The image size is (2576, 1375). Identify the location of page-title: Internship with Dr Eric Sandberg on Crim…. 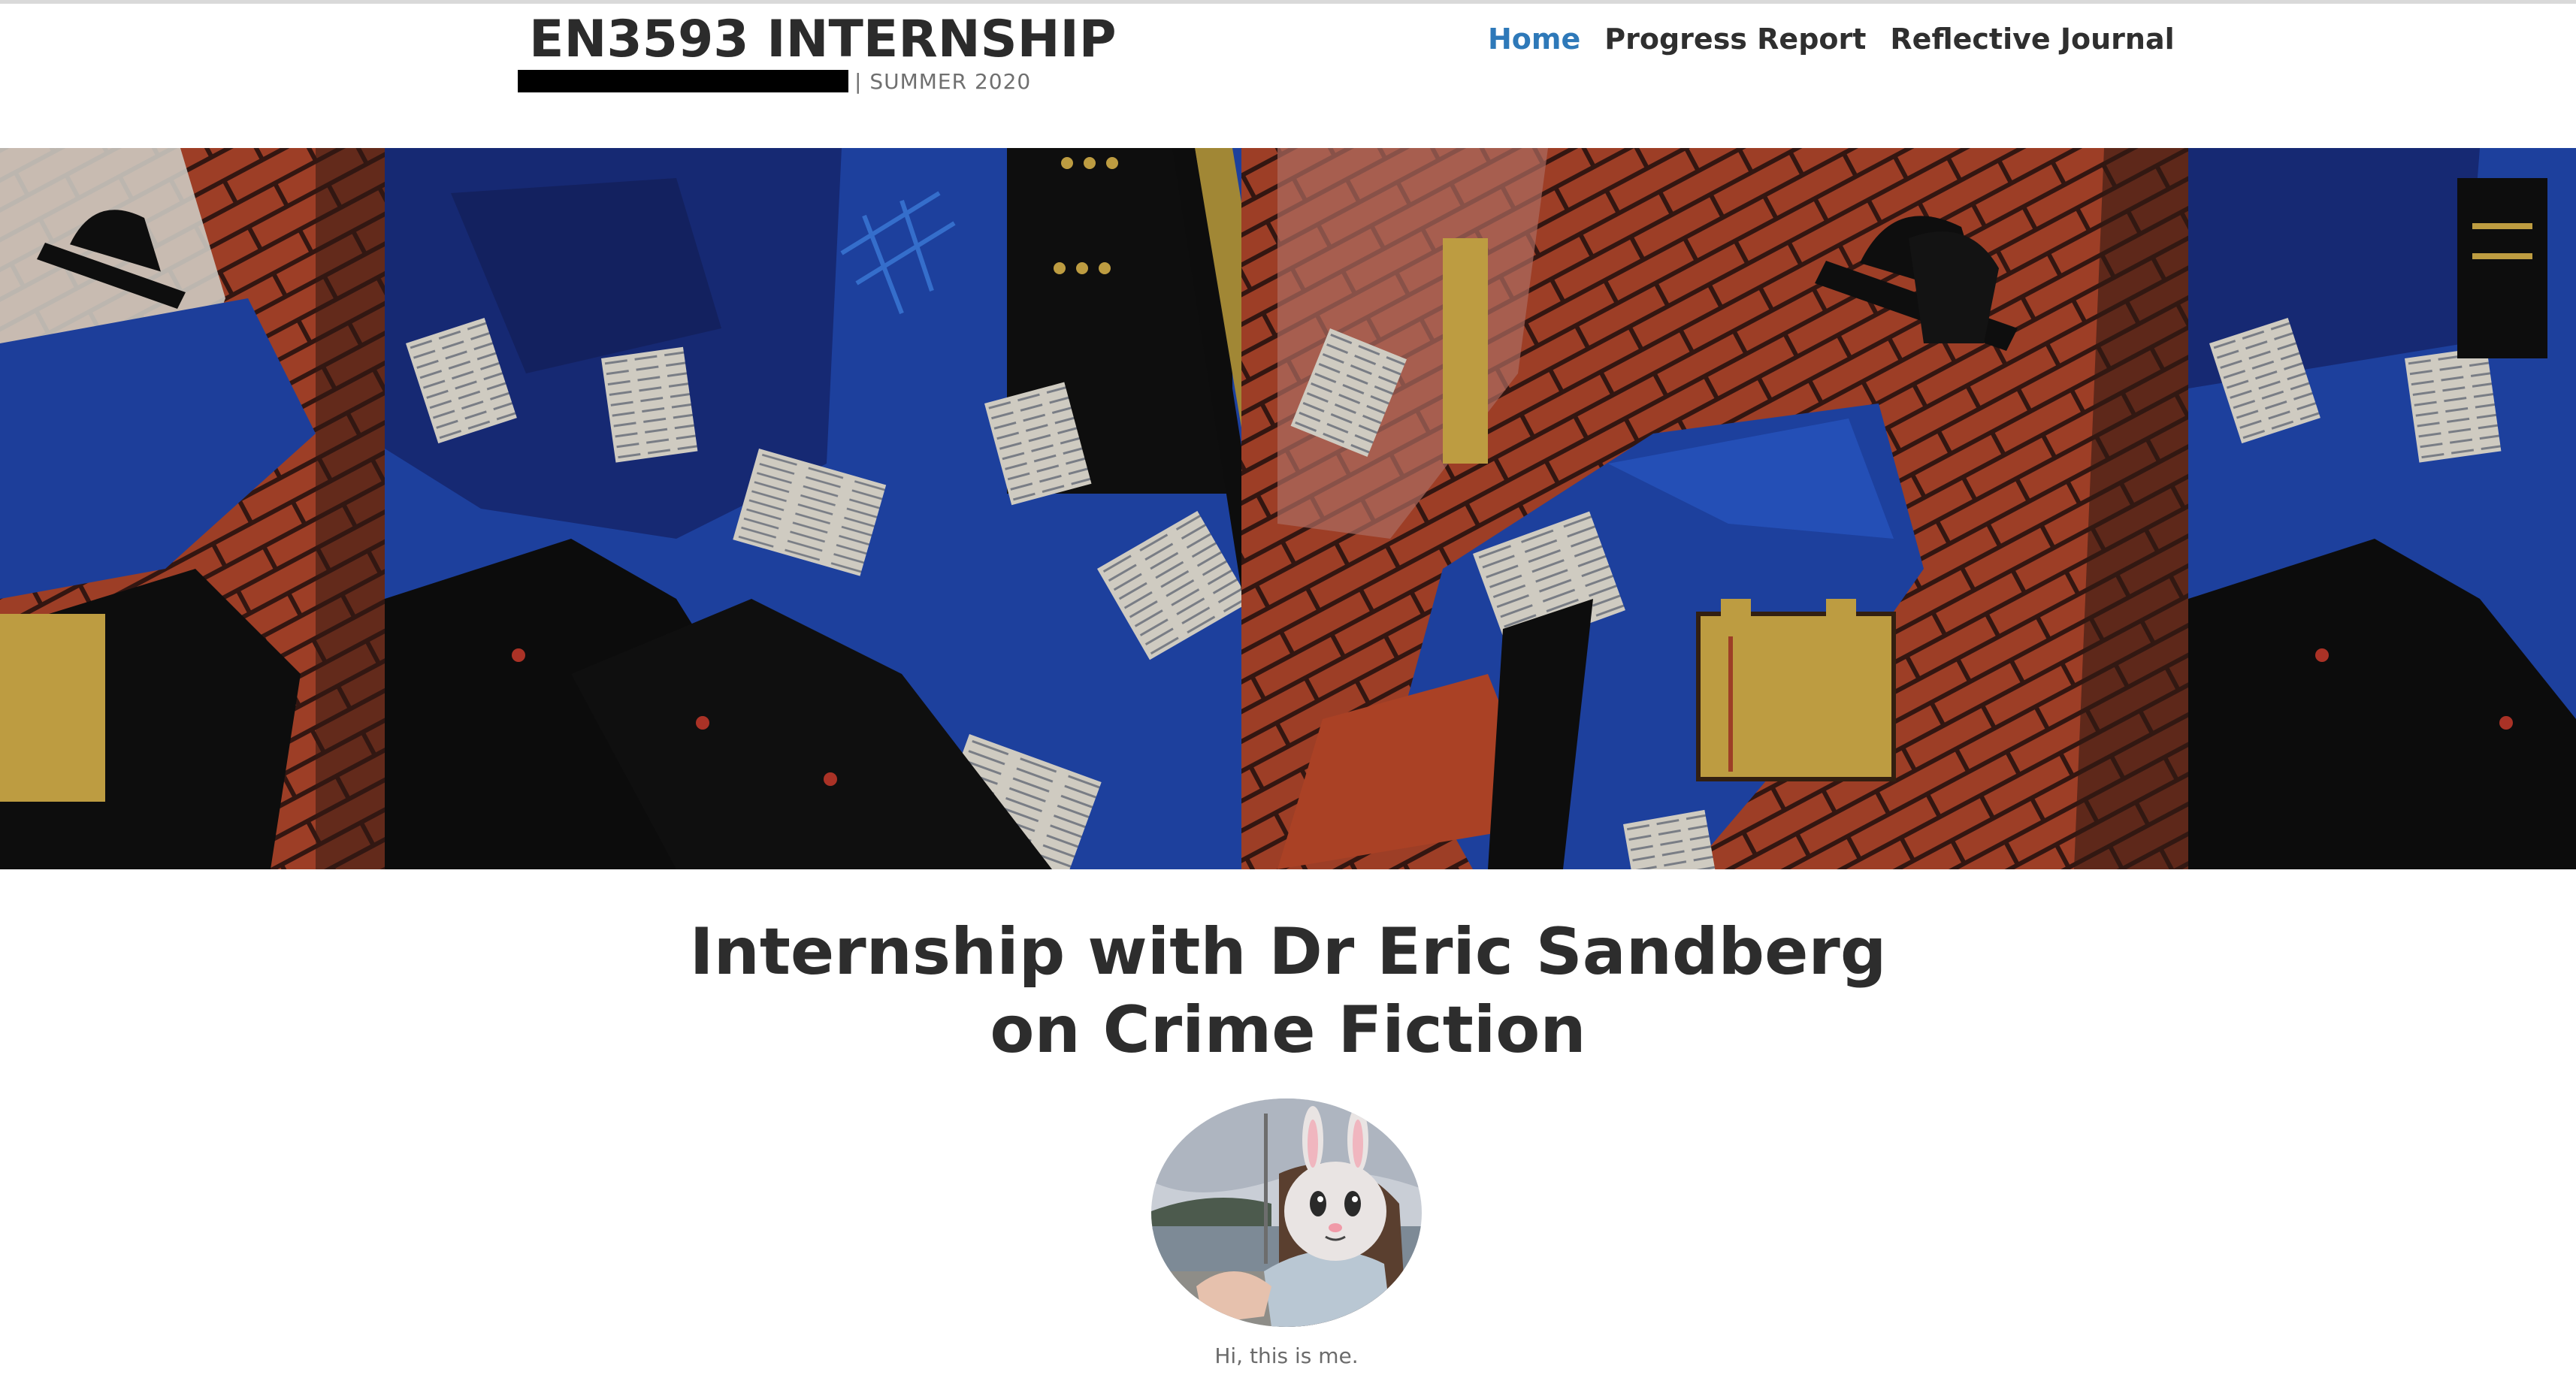
(1288, 991).